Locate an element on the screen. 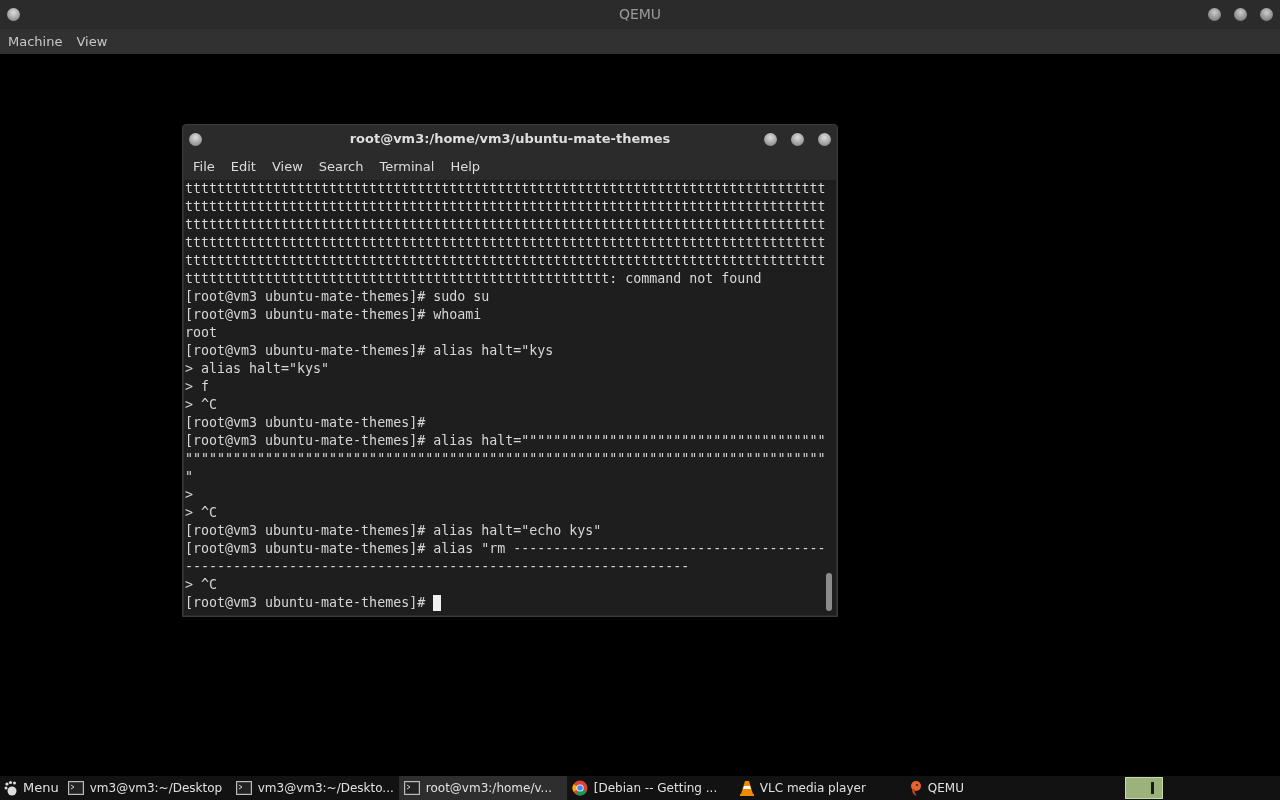  terminal-line: [root@vm3 ubuntu-mate-themes]# alias halt="kys is located at coordinates (369, 351).